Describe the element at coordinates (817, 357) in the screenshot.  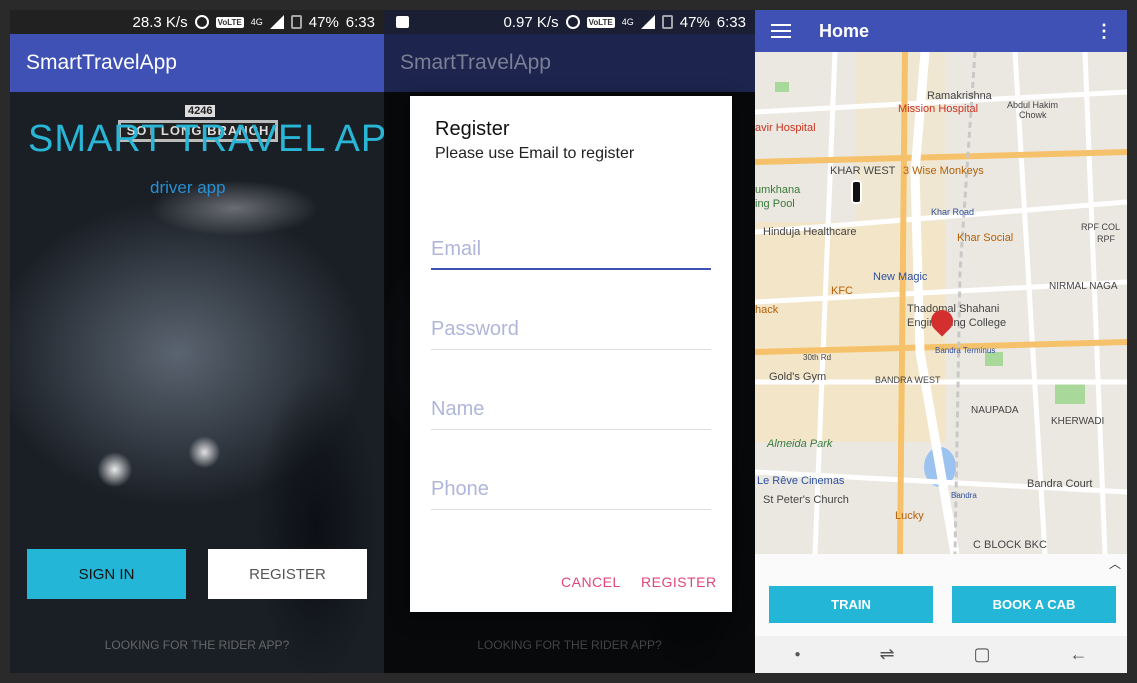
I see `map-label: 30th Rd` at that location.